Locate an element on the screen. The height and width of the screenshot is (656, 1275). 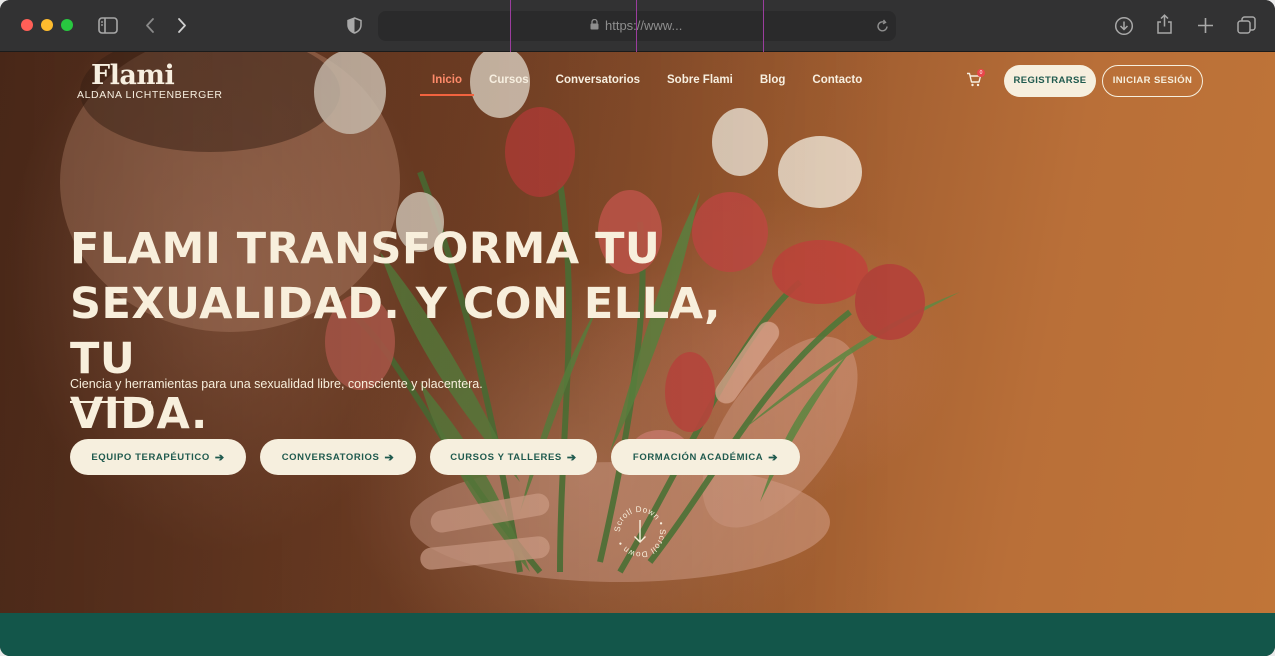
reload-icon is located at coordinates (882, 26).